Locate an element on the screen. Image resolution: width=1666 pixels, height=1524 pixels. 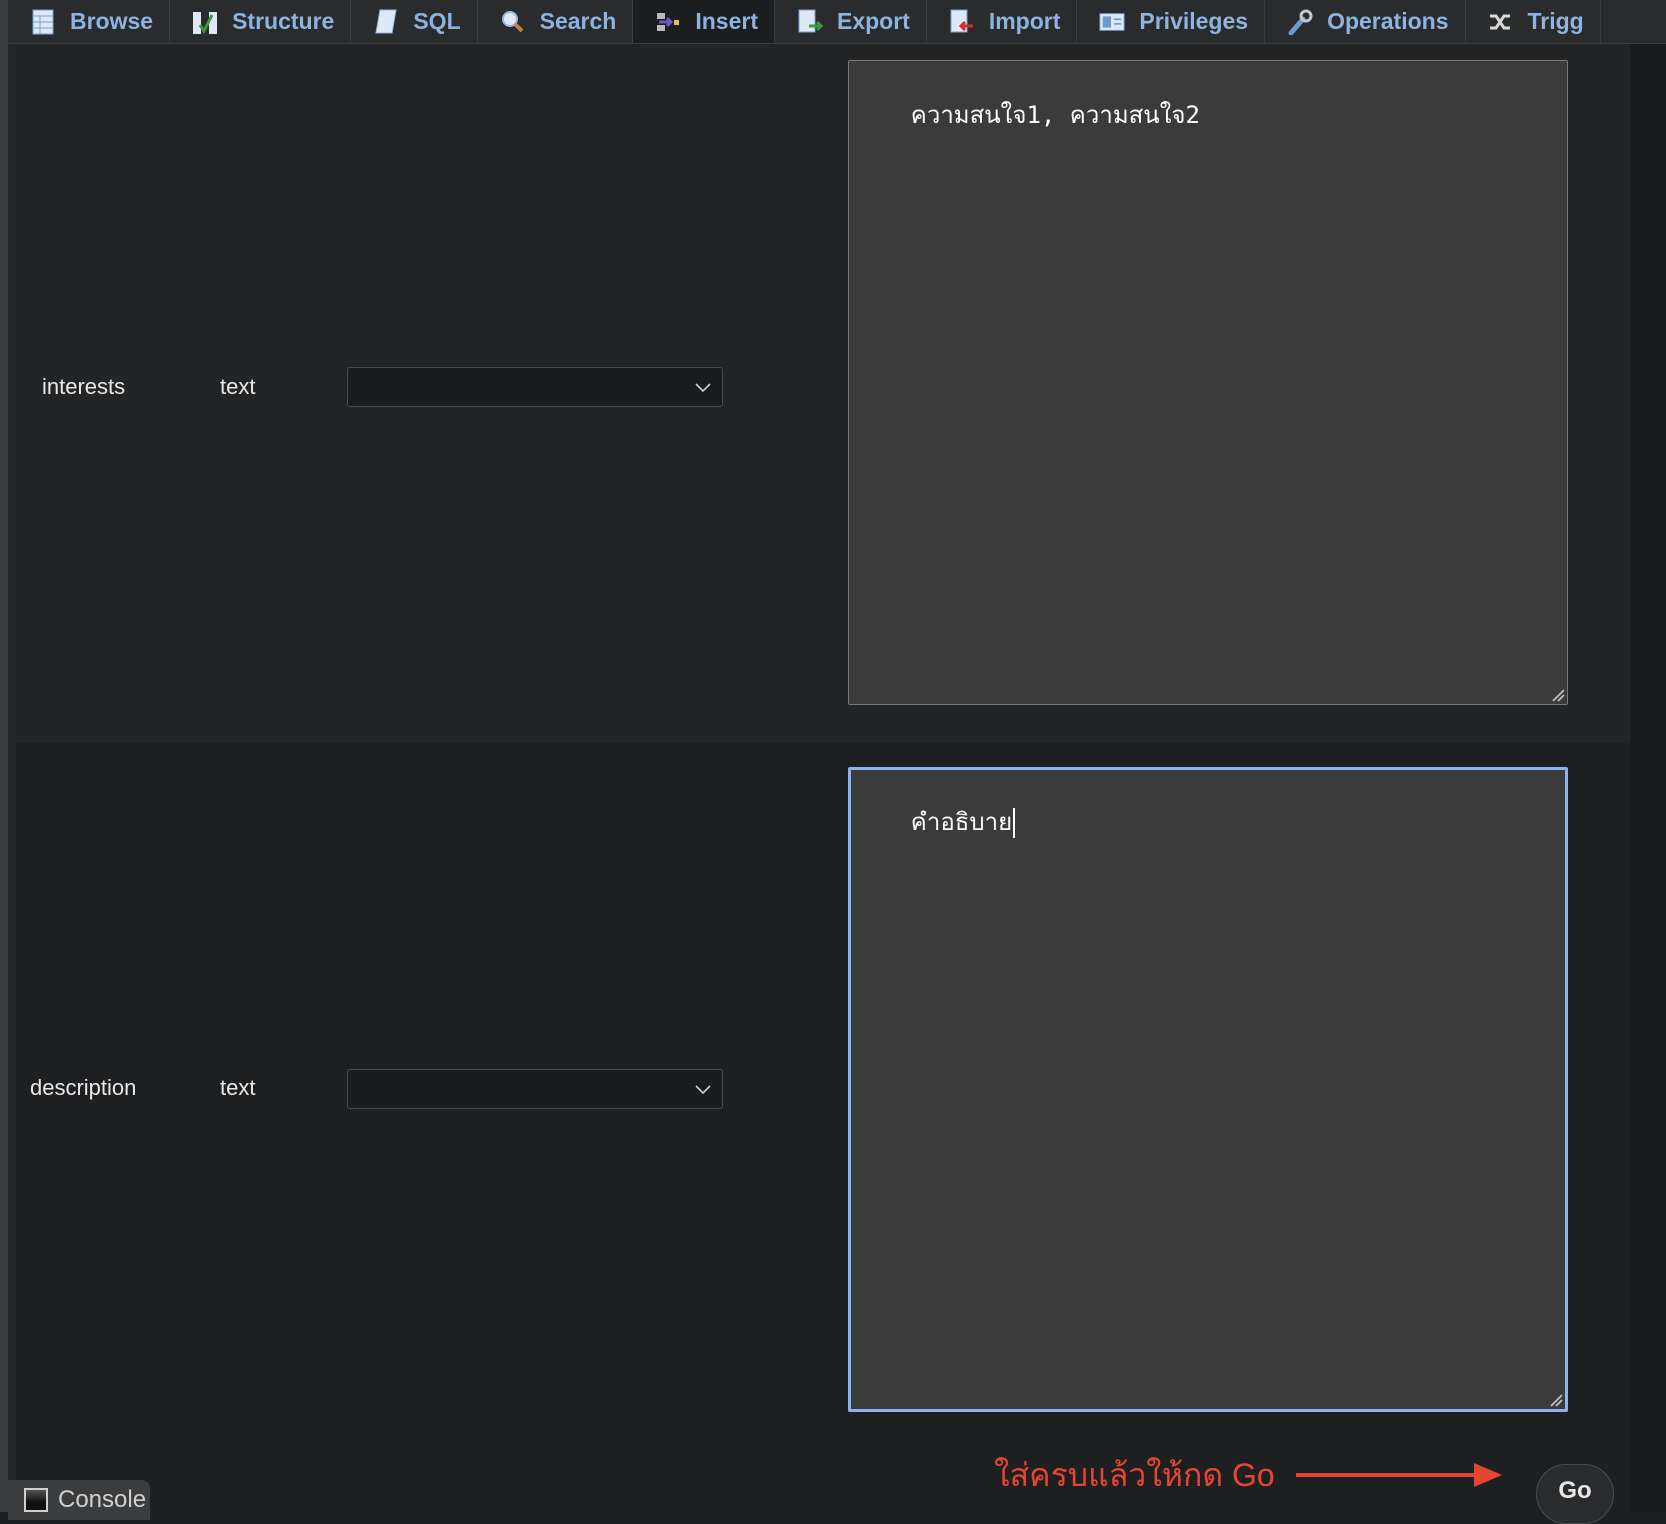
text-caret is located at coordinates (1014, 823).